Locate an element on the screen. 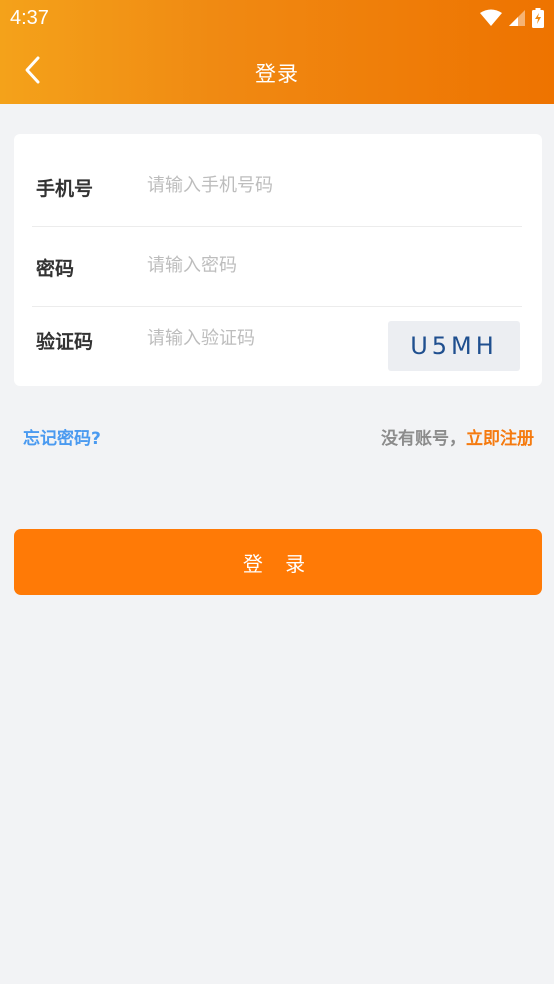 Image resolution: width=554 pixels, height=984 pixels. phone-row: 手机号 is located at coordinates (277, 189).